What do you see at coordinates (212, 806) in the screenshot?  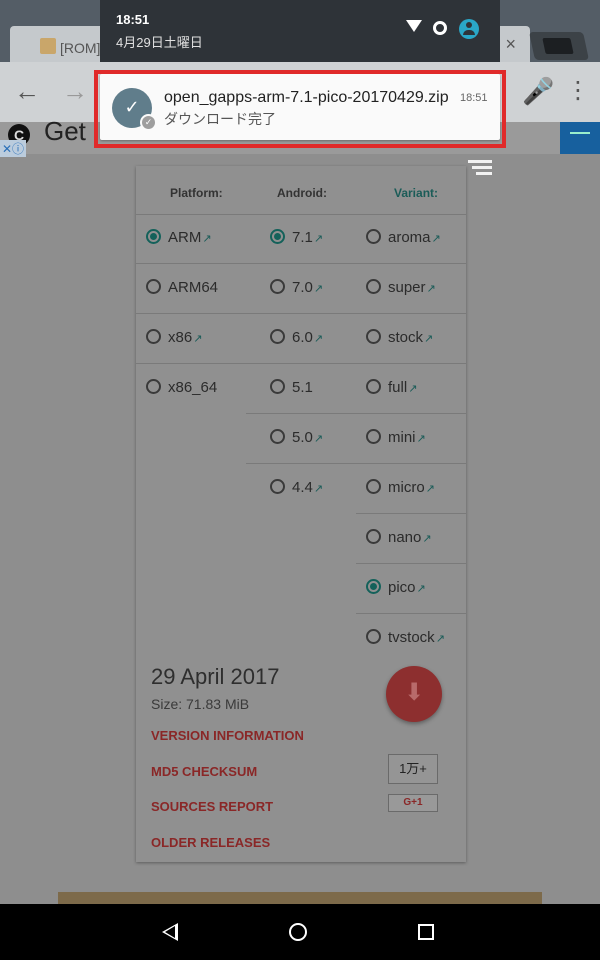 I see `sources-report-link: SOURCES REPORT` at bounding box center [212, 806].